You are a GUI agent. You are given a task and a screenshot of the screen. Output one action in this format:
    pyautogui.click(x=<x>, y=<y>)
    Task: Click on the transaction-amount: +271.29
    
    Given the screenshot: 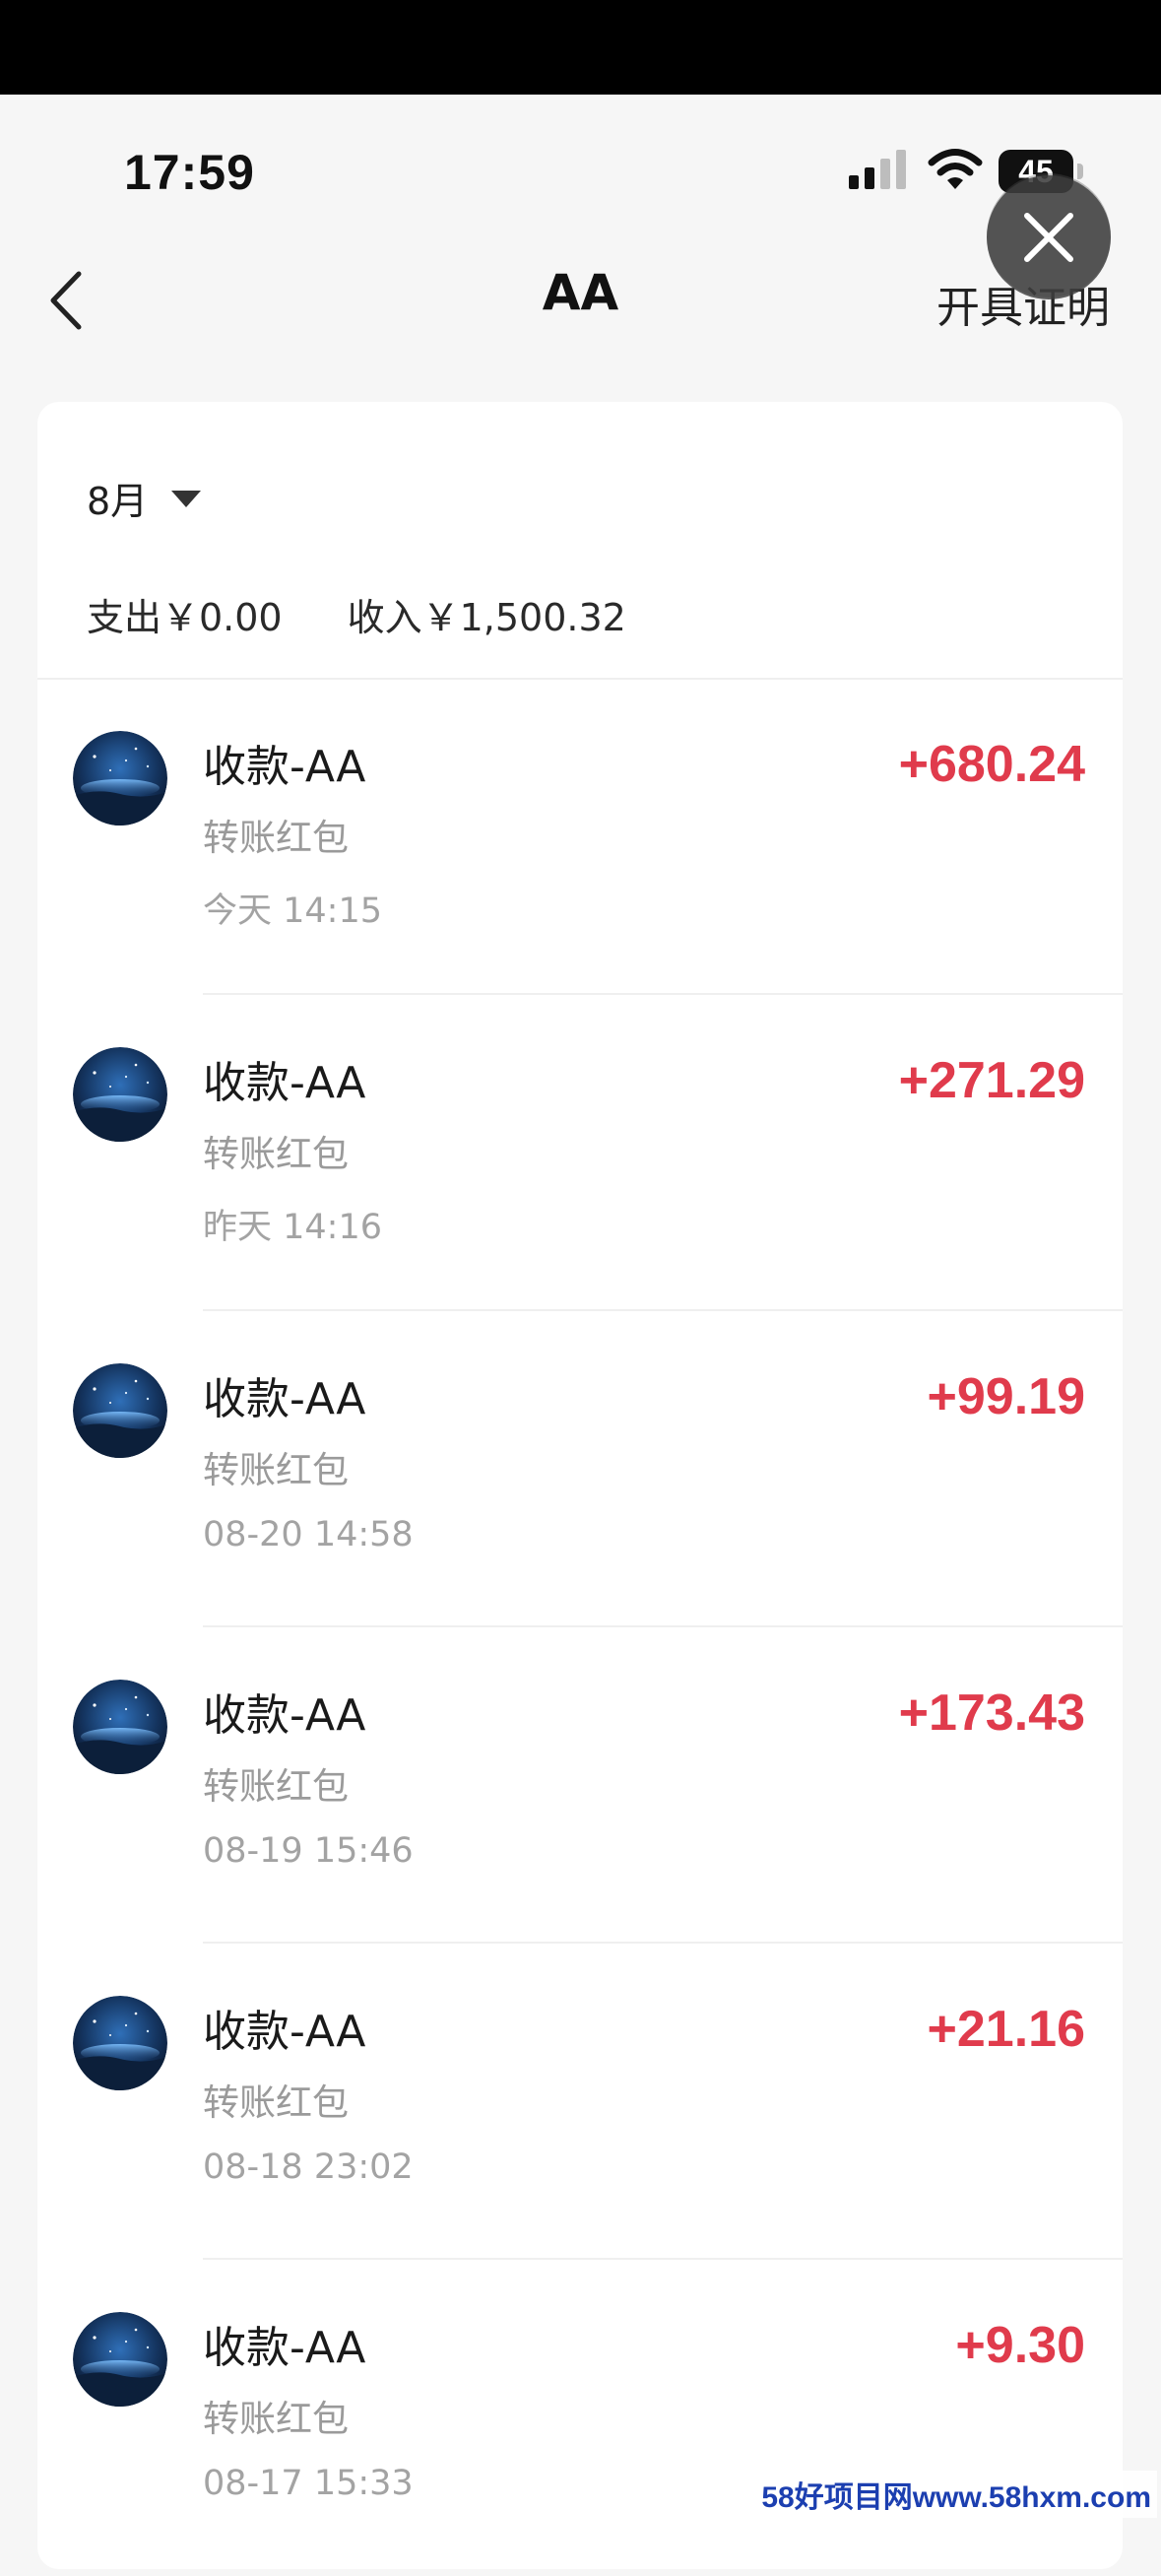 What is the action you would take?
    pyautogui.click(x=991, y=1081)
    